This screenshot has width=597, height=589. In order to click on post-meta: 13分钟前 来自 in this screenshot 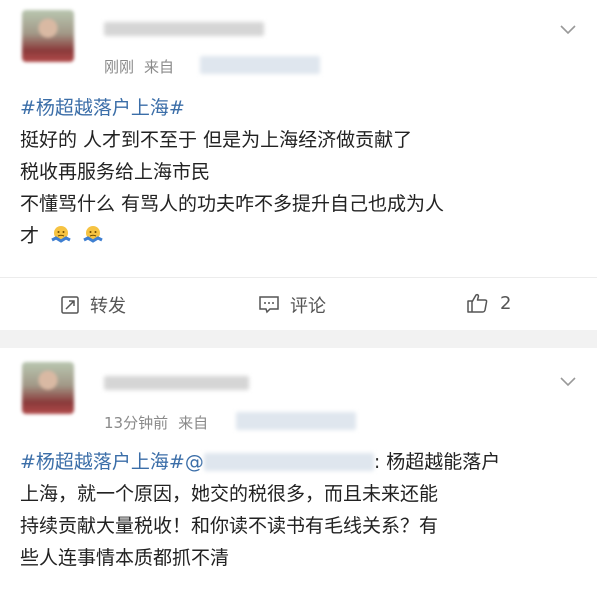, I will do `click(161, 422)`.